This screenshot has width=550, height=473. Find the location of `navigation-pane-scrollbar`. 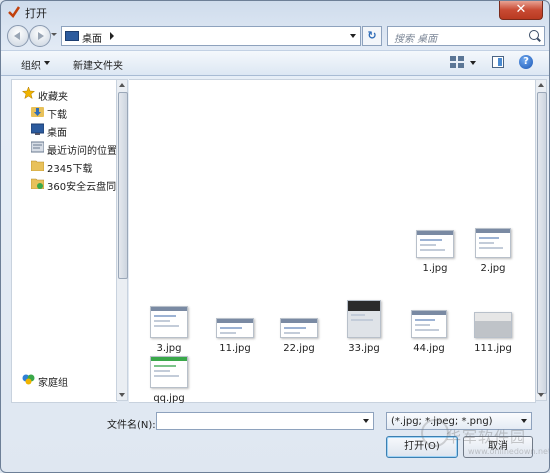

navigation-pane-scrollbar is located at coordinates (122, 240).